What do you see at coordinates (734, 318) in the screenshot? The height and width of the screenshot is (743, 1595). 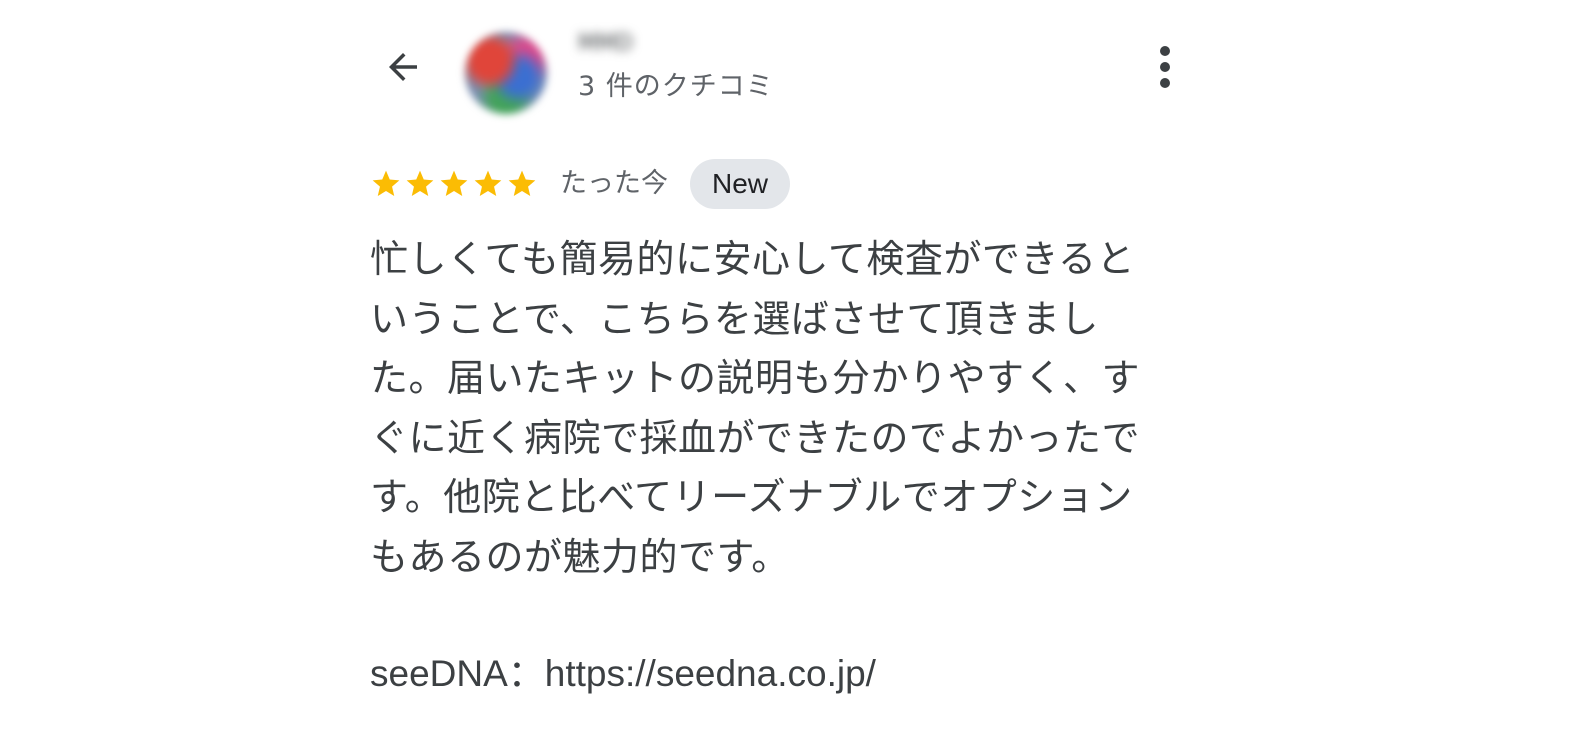 I see `review-text-line: いうことで、こちらを選ばさせて頂きまし` at bounding box center [734, 318].